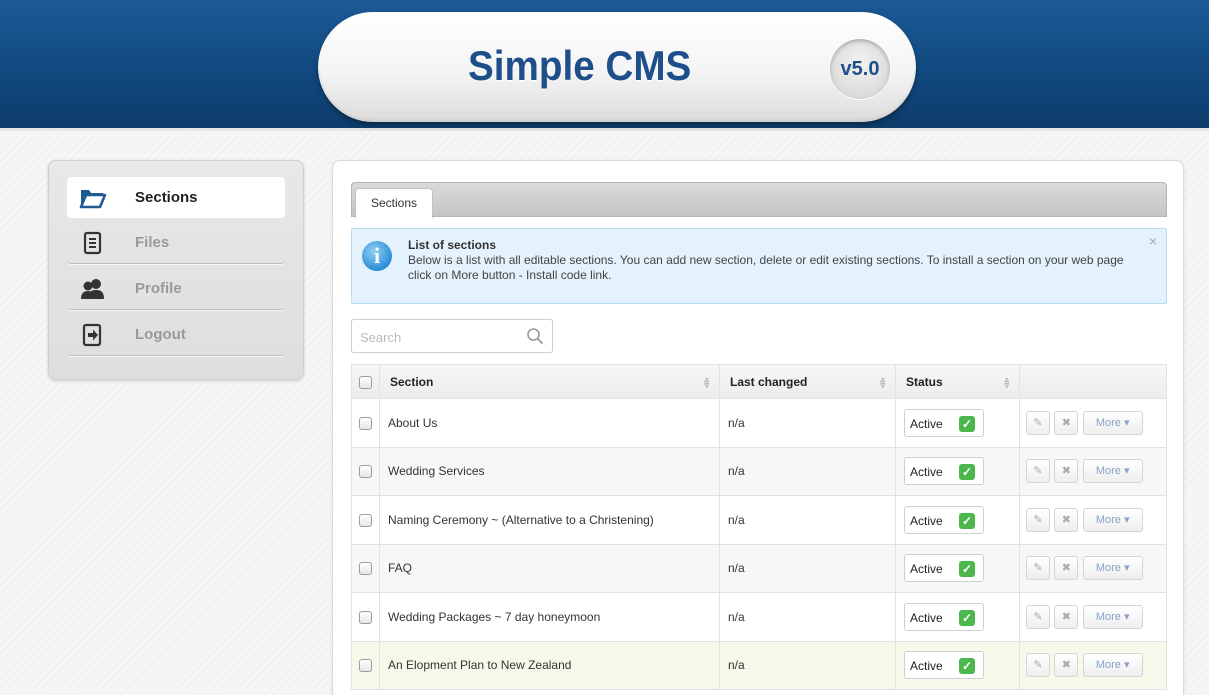 The height and width of the screenshot is (695, 1209). Describe the element at coordinates (1093, 381) in the screenshot. I see `column-header-actions` at that location.